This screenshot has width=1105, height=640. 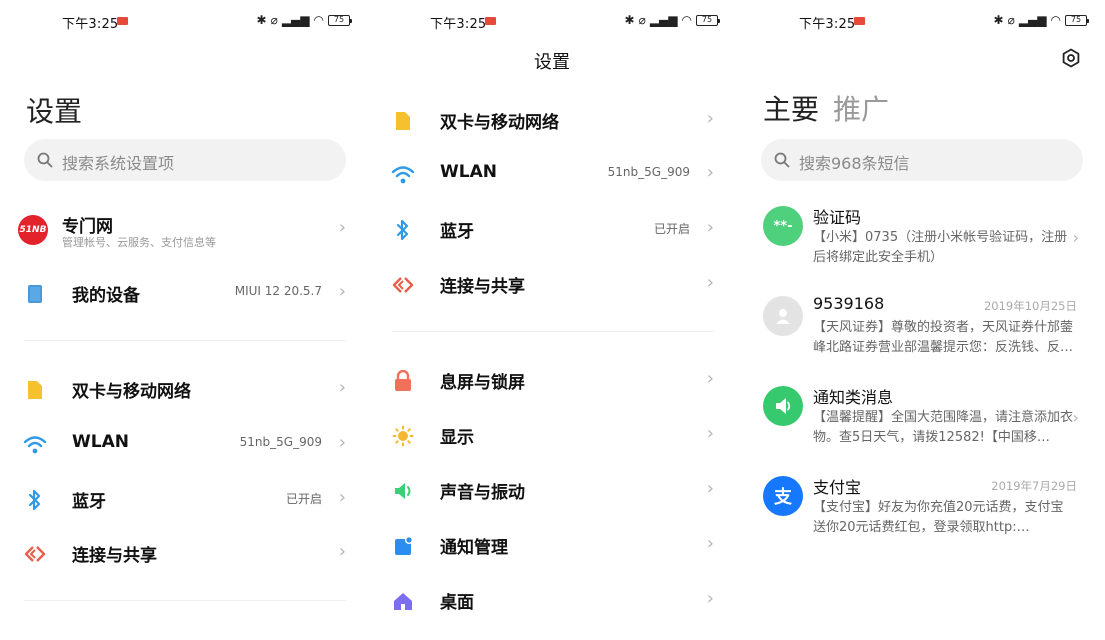 What do you see at coordinates (552, 600) in the screenshot?
I see `home-screen-row: 桌面 ›` at bounding box center [552, 600].